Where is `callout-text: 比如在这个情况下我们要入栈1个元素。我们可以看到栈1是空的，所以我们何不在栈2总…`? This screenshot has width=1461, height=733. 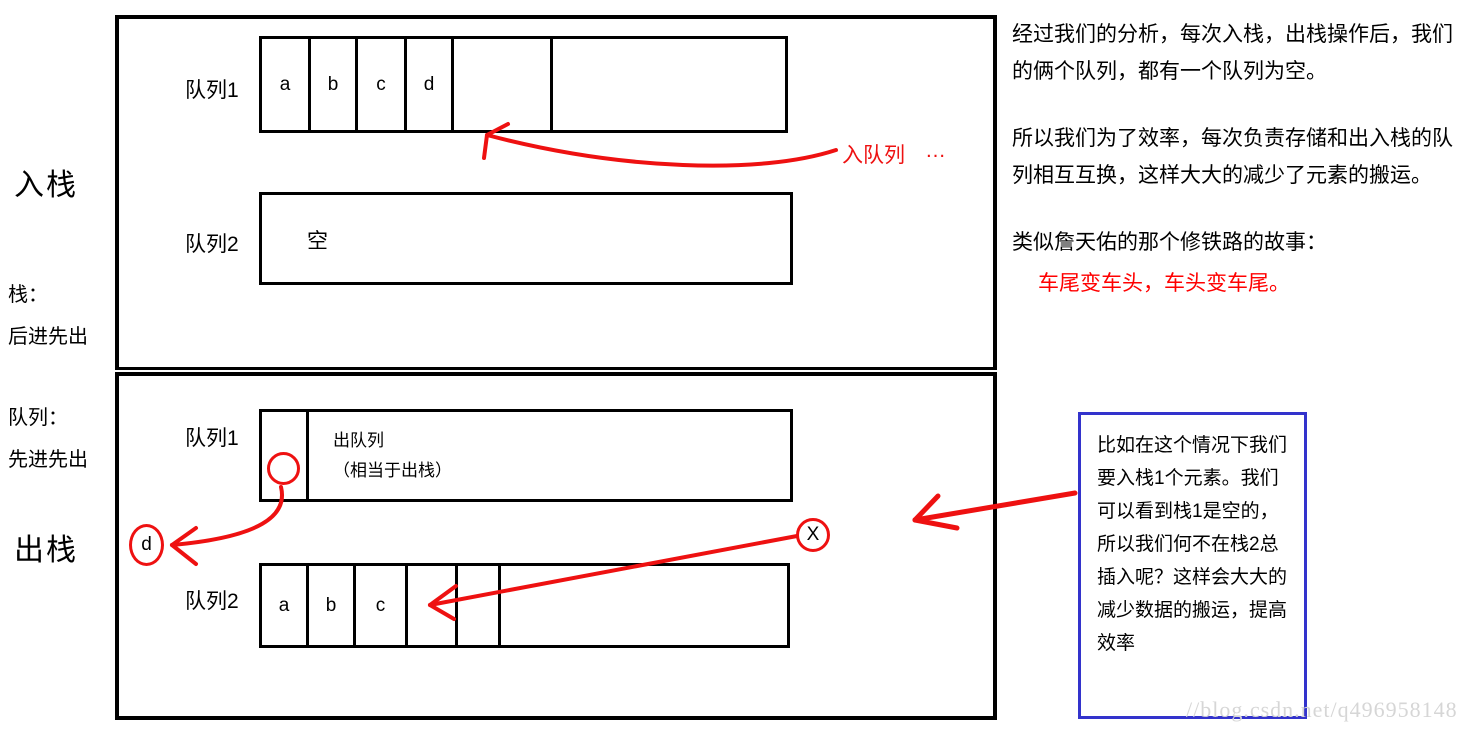
callout-text: 比如在这个情况下我们要入栈1个元素。我们可以看到栈1是空的，所以我们何不在栈2总… is located at coordinates (1192, 544).